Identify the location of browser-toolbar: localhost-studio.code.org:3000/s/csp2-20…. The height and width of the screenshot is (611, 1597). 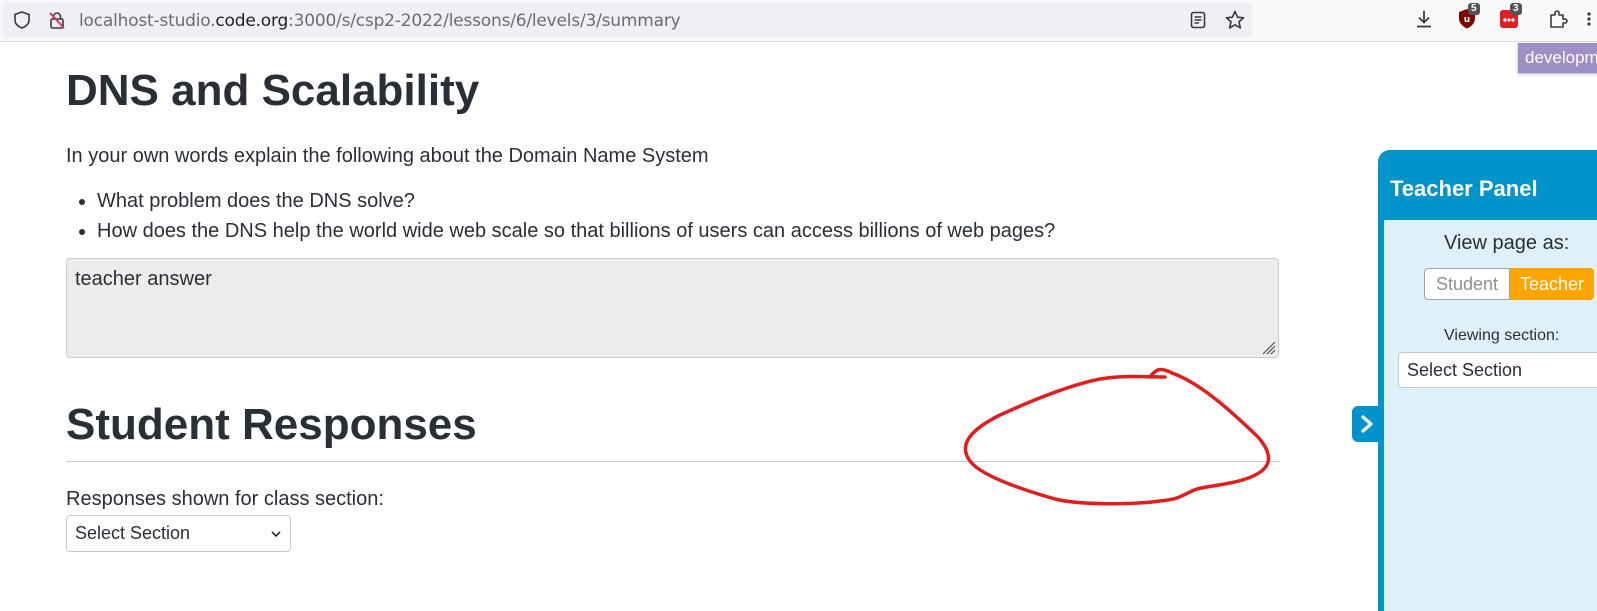
(798, 21).